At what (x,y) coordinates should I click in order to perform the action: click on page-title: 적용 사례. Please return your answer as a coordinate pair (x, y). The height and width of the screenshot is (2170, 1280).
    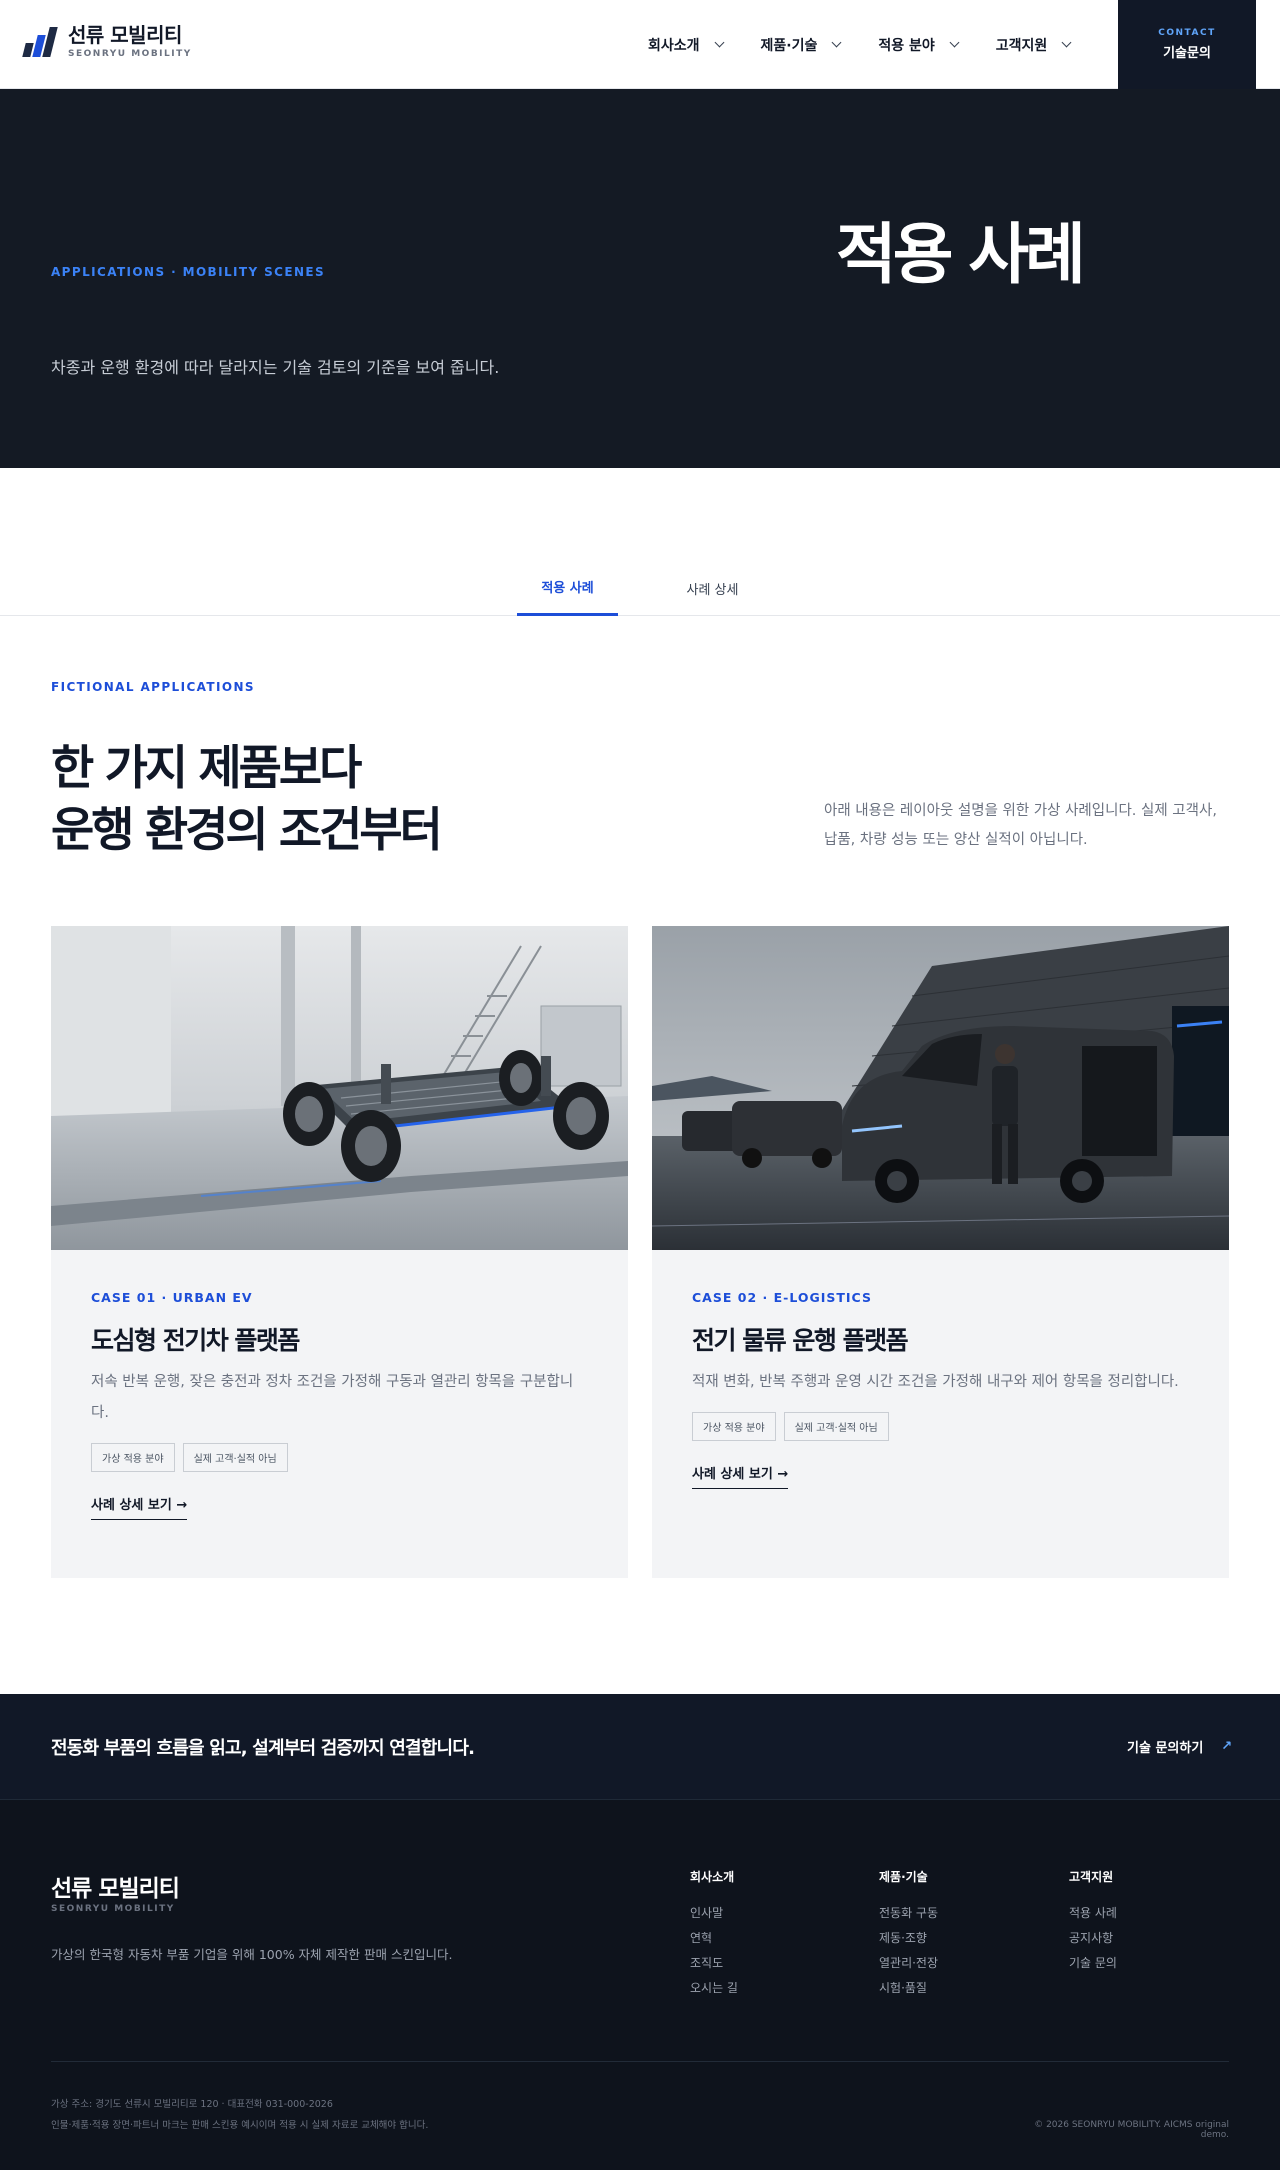
    Looking at the image, I should click on (961, 254).